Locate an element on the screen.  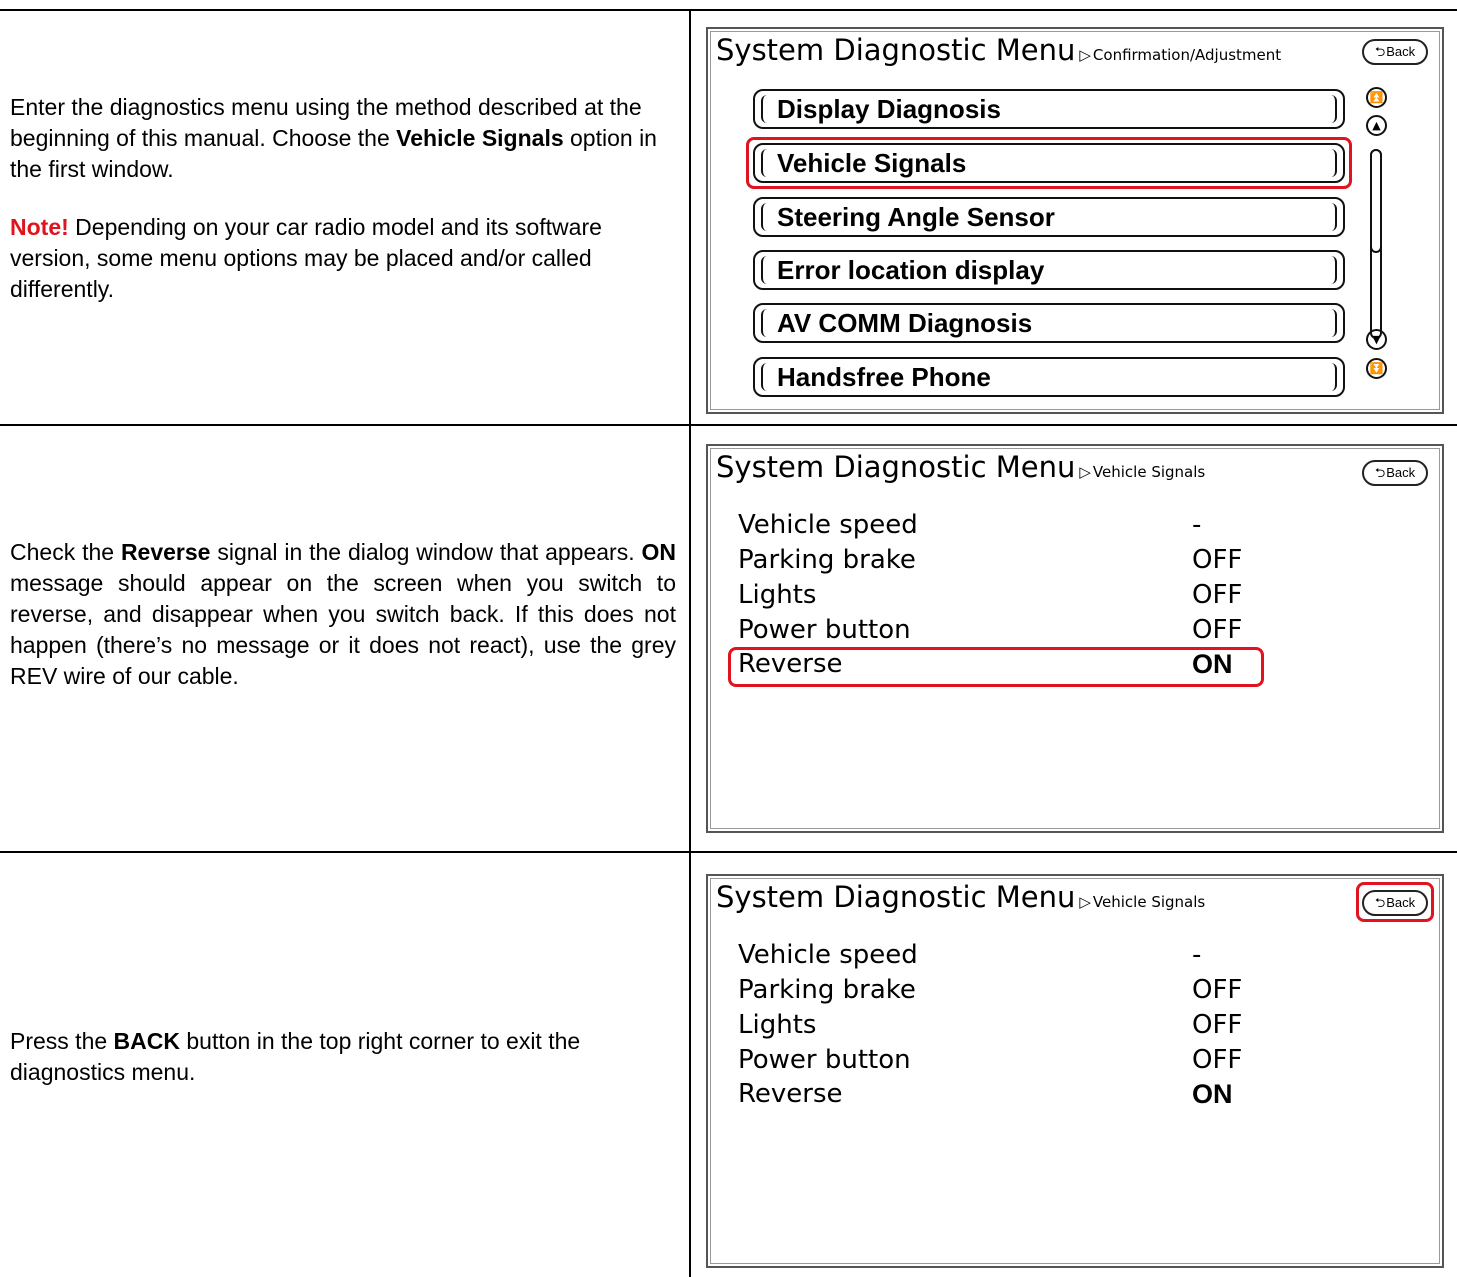
menu-item-error-location-display: Error location display is located at coordinates (1049, 270).